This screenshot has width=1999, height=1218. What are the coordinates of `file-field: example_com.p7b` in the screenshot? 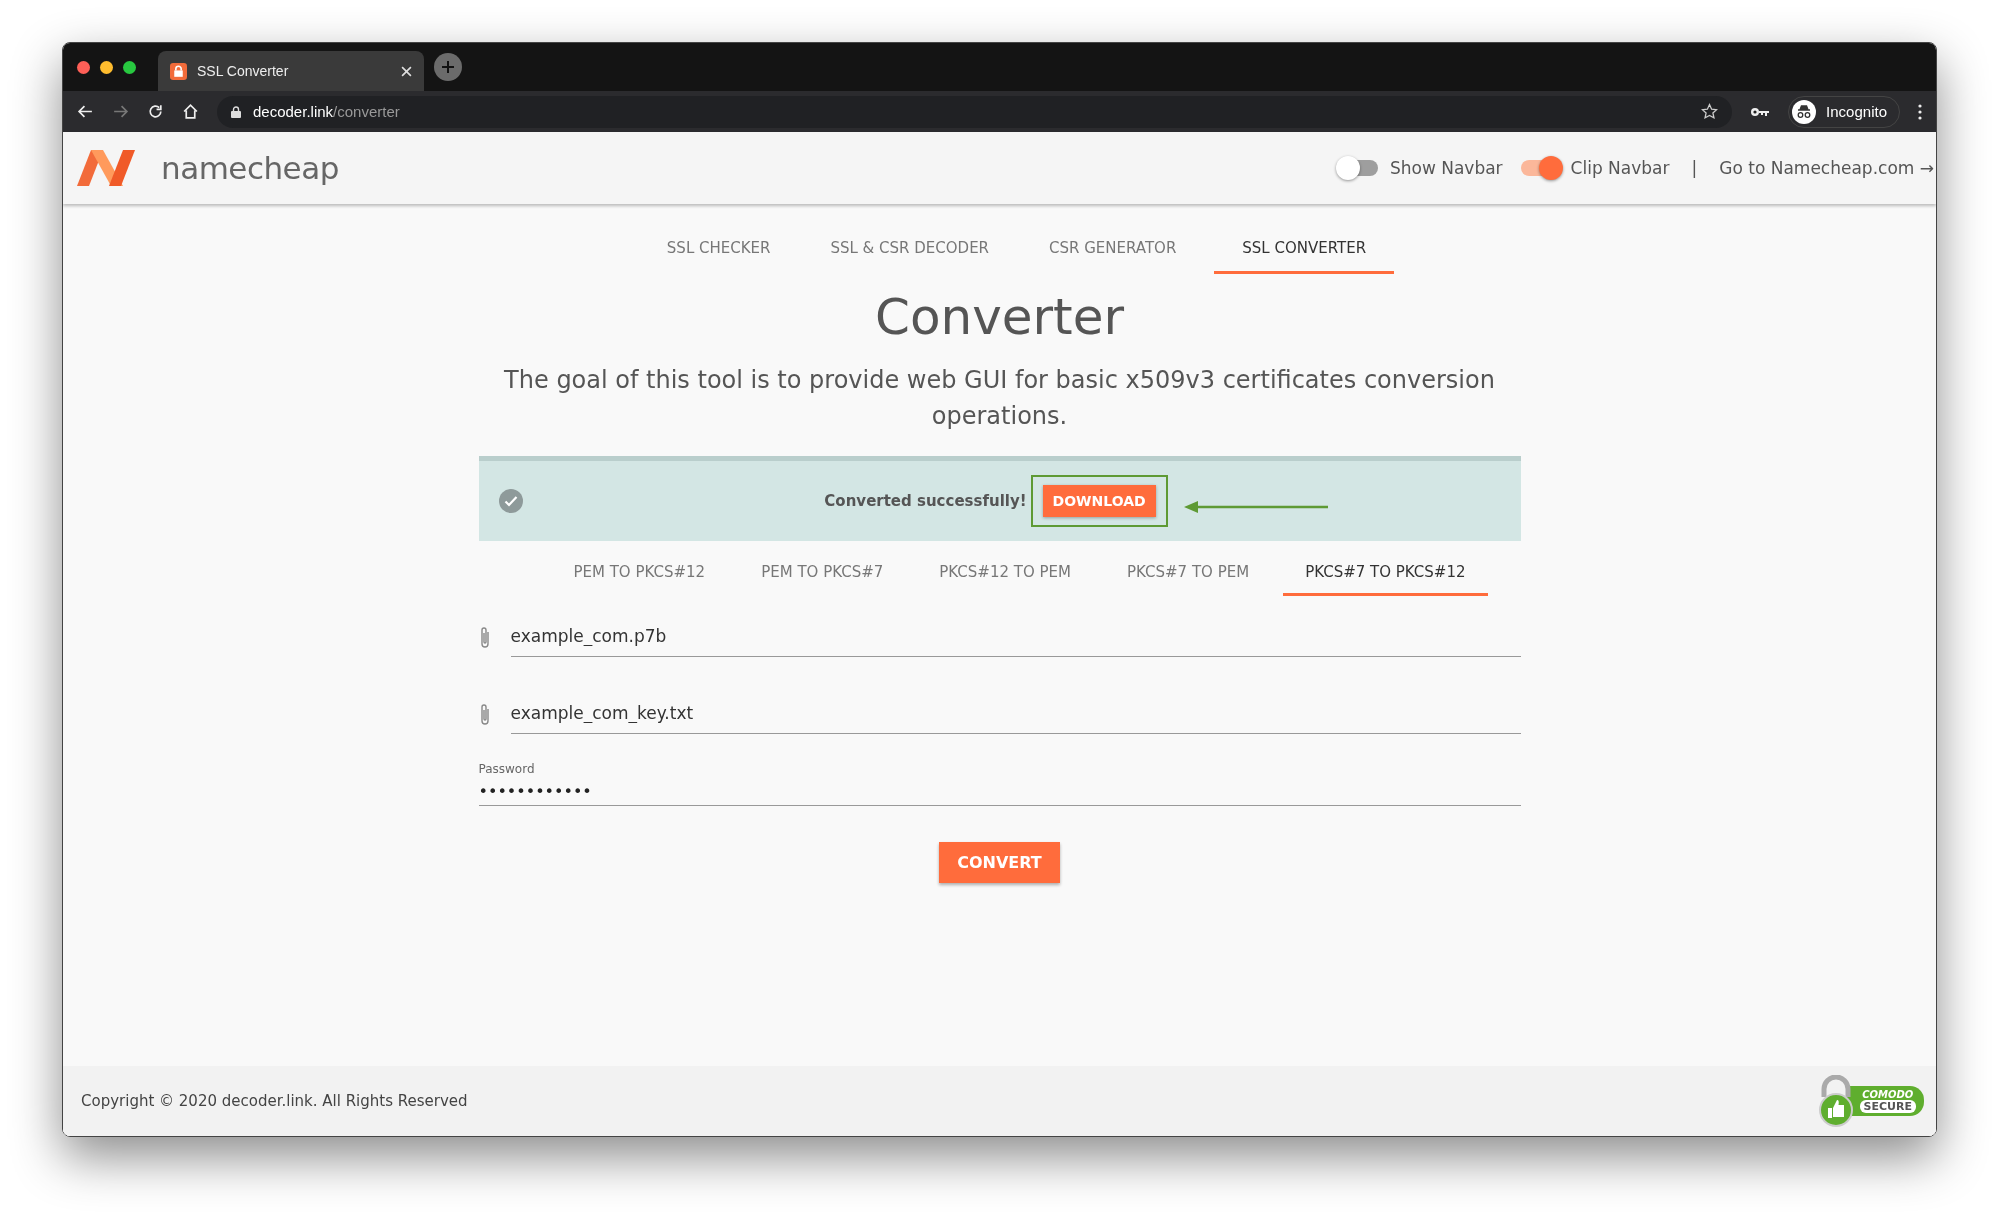 It's located at (1015, 637).